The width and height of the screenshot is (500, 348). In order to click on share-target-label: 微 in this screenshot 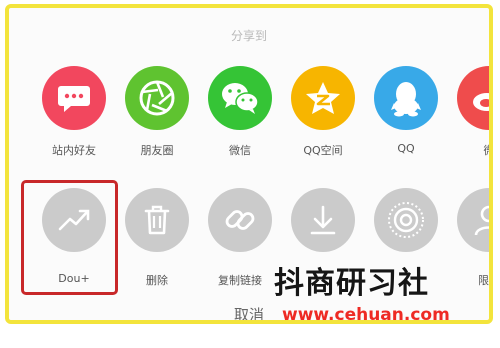, I will do `click(467, 150)`.